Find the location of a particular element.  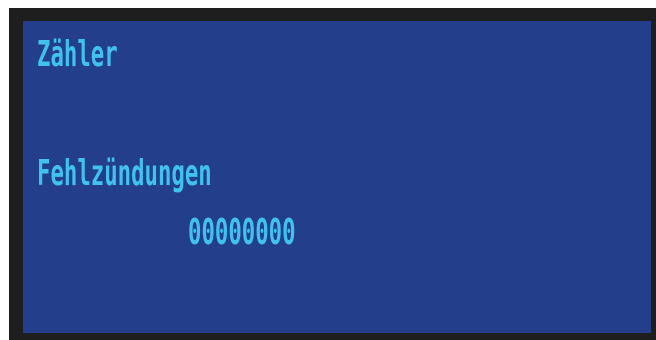

screen-title: Zähler is located at coordinates (77, 54).